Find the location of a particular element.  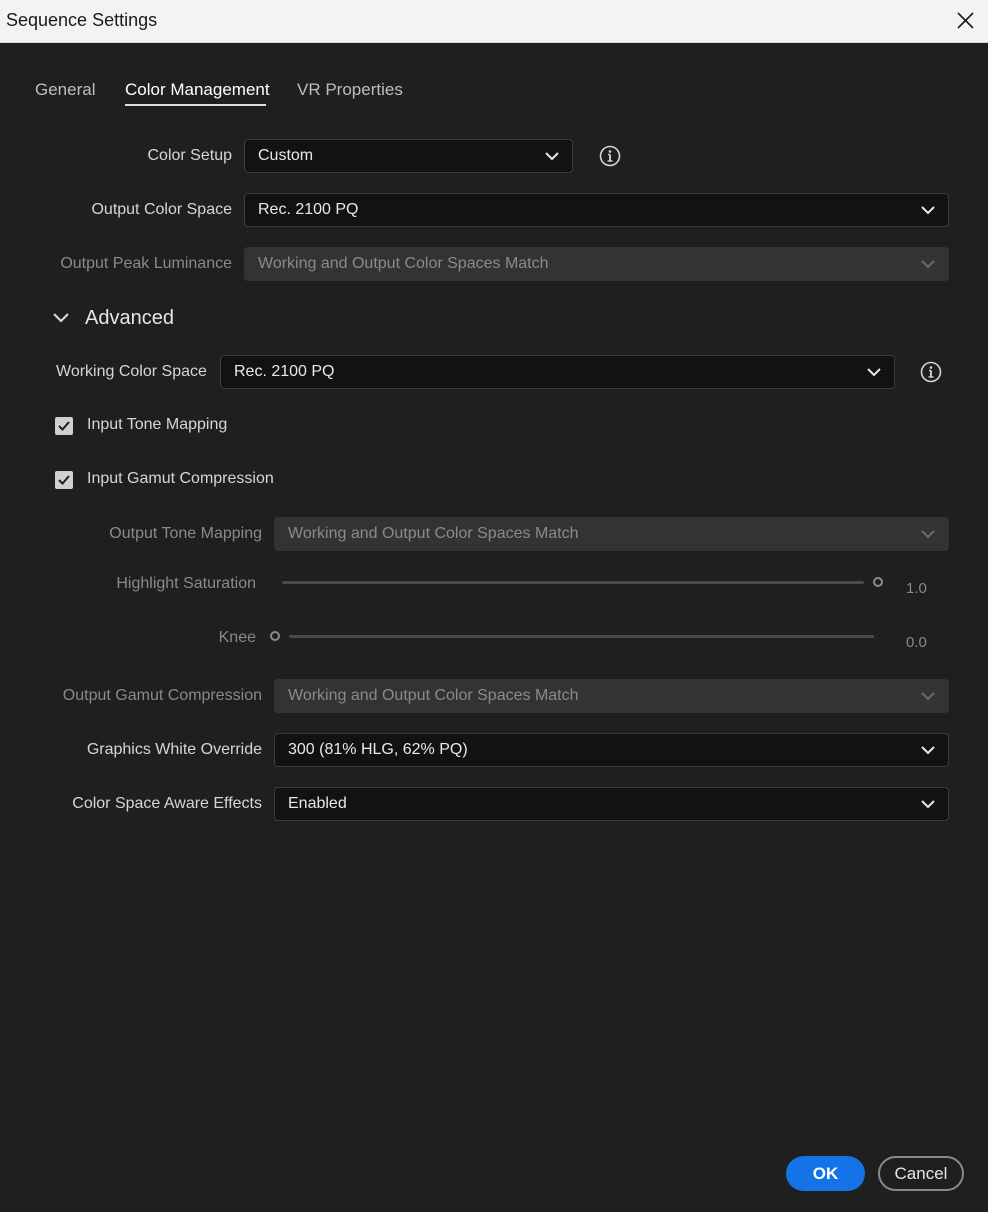

color-space-aware-effects-label: Color Space Aware Effects is located at coordinates (167, 803).